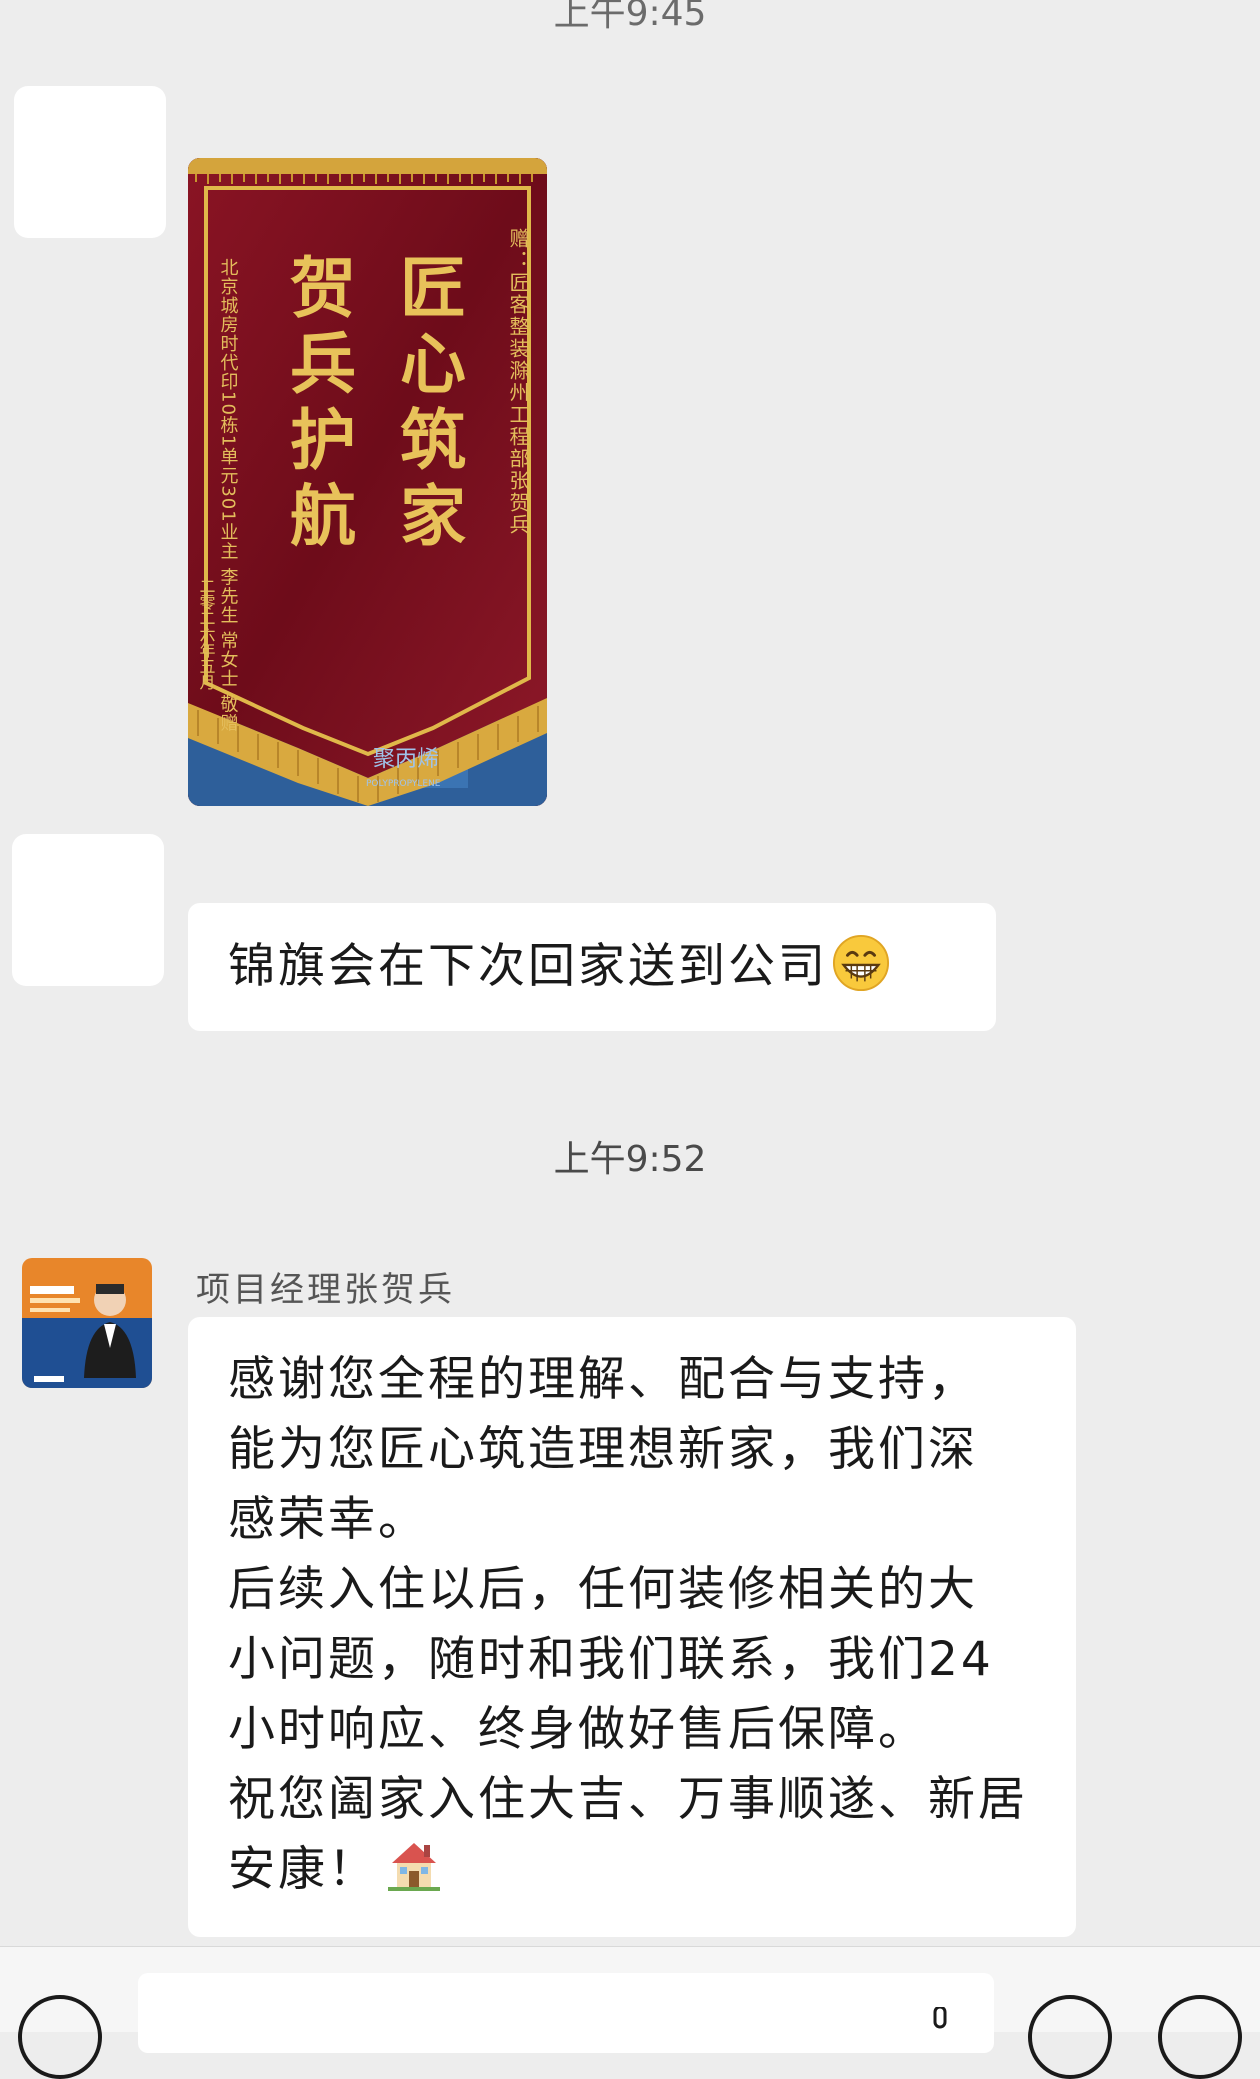 This screenshot has height=2079, width=1260. Describe the element at coordinates (566, 2013) in the screenshot. I see `message-input` at that location.